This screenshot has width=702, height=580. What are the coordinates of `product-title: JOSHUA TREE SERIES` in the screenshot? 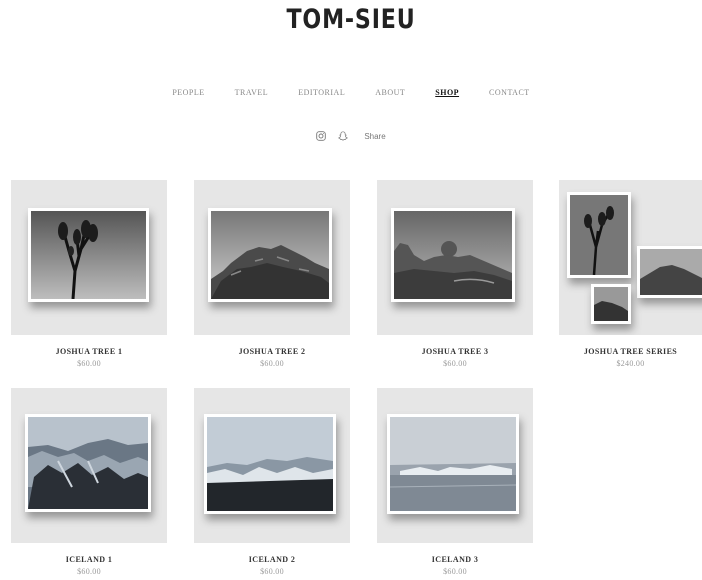 It's located at (630, 351).